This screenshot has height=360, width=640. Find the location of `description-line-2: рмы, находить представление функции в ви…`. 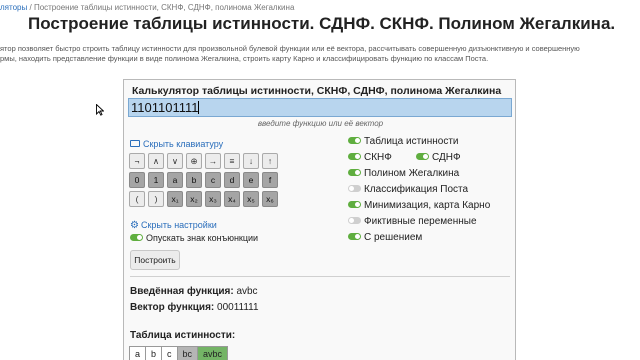

description-line-2: рмы, находить представление функции в ви… is located at coordinates (244, 58).